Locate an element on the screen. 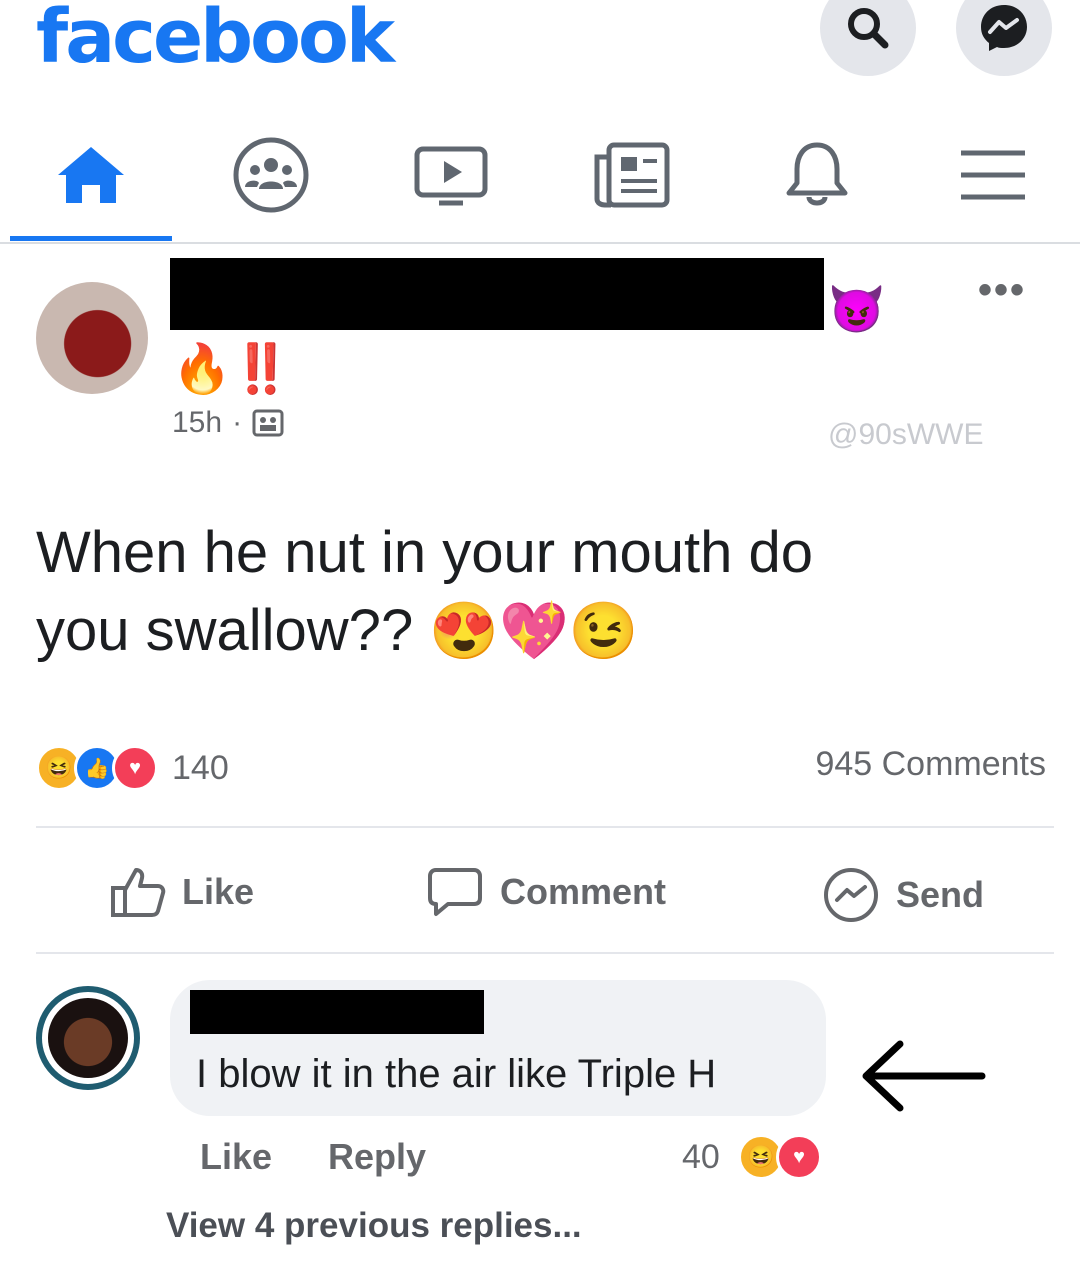  comment-reaction-count: 40 is located at coordinates (701, 1157).